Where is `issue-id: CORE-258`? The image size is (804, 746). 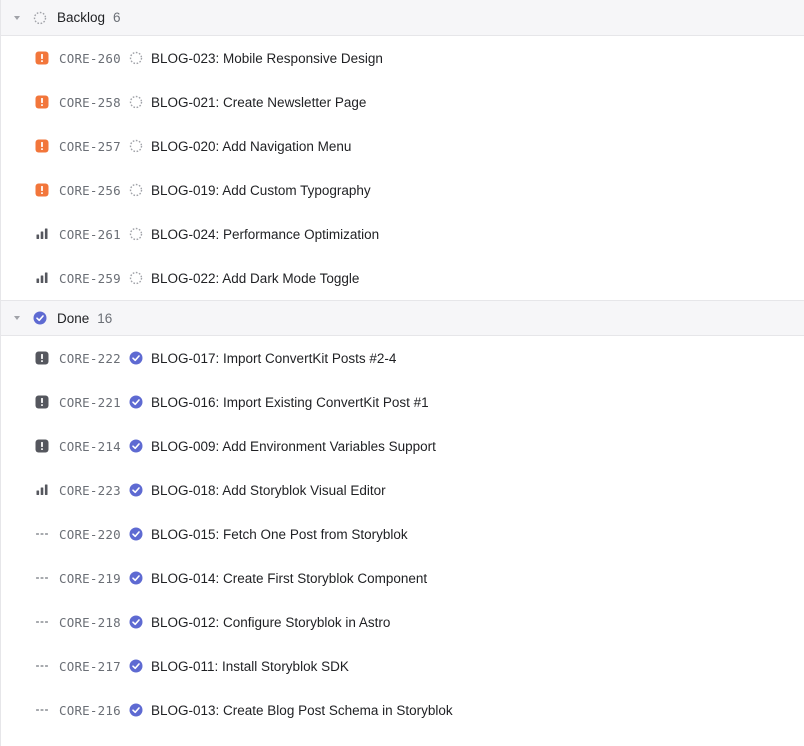 issue-id: CORE-258 is located at coordinates (90, 102).